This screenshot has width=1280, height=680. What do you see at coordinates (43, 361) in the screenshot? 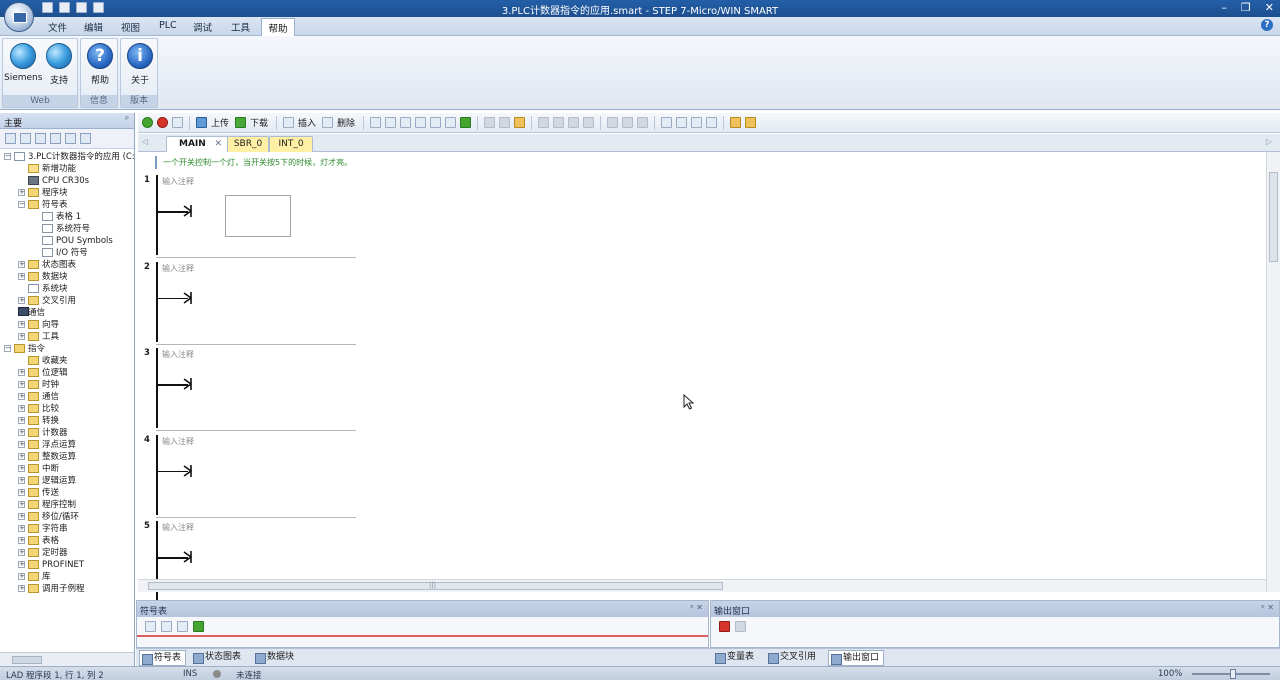
I see `tree-item: 收藏夹` at bounding box center [43, 361].